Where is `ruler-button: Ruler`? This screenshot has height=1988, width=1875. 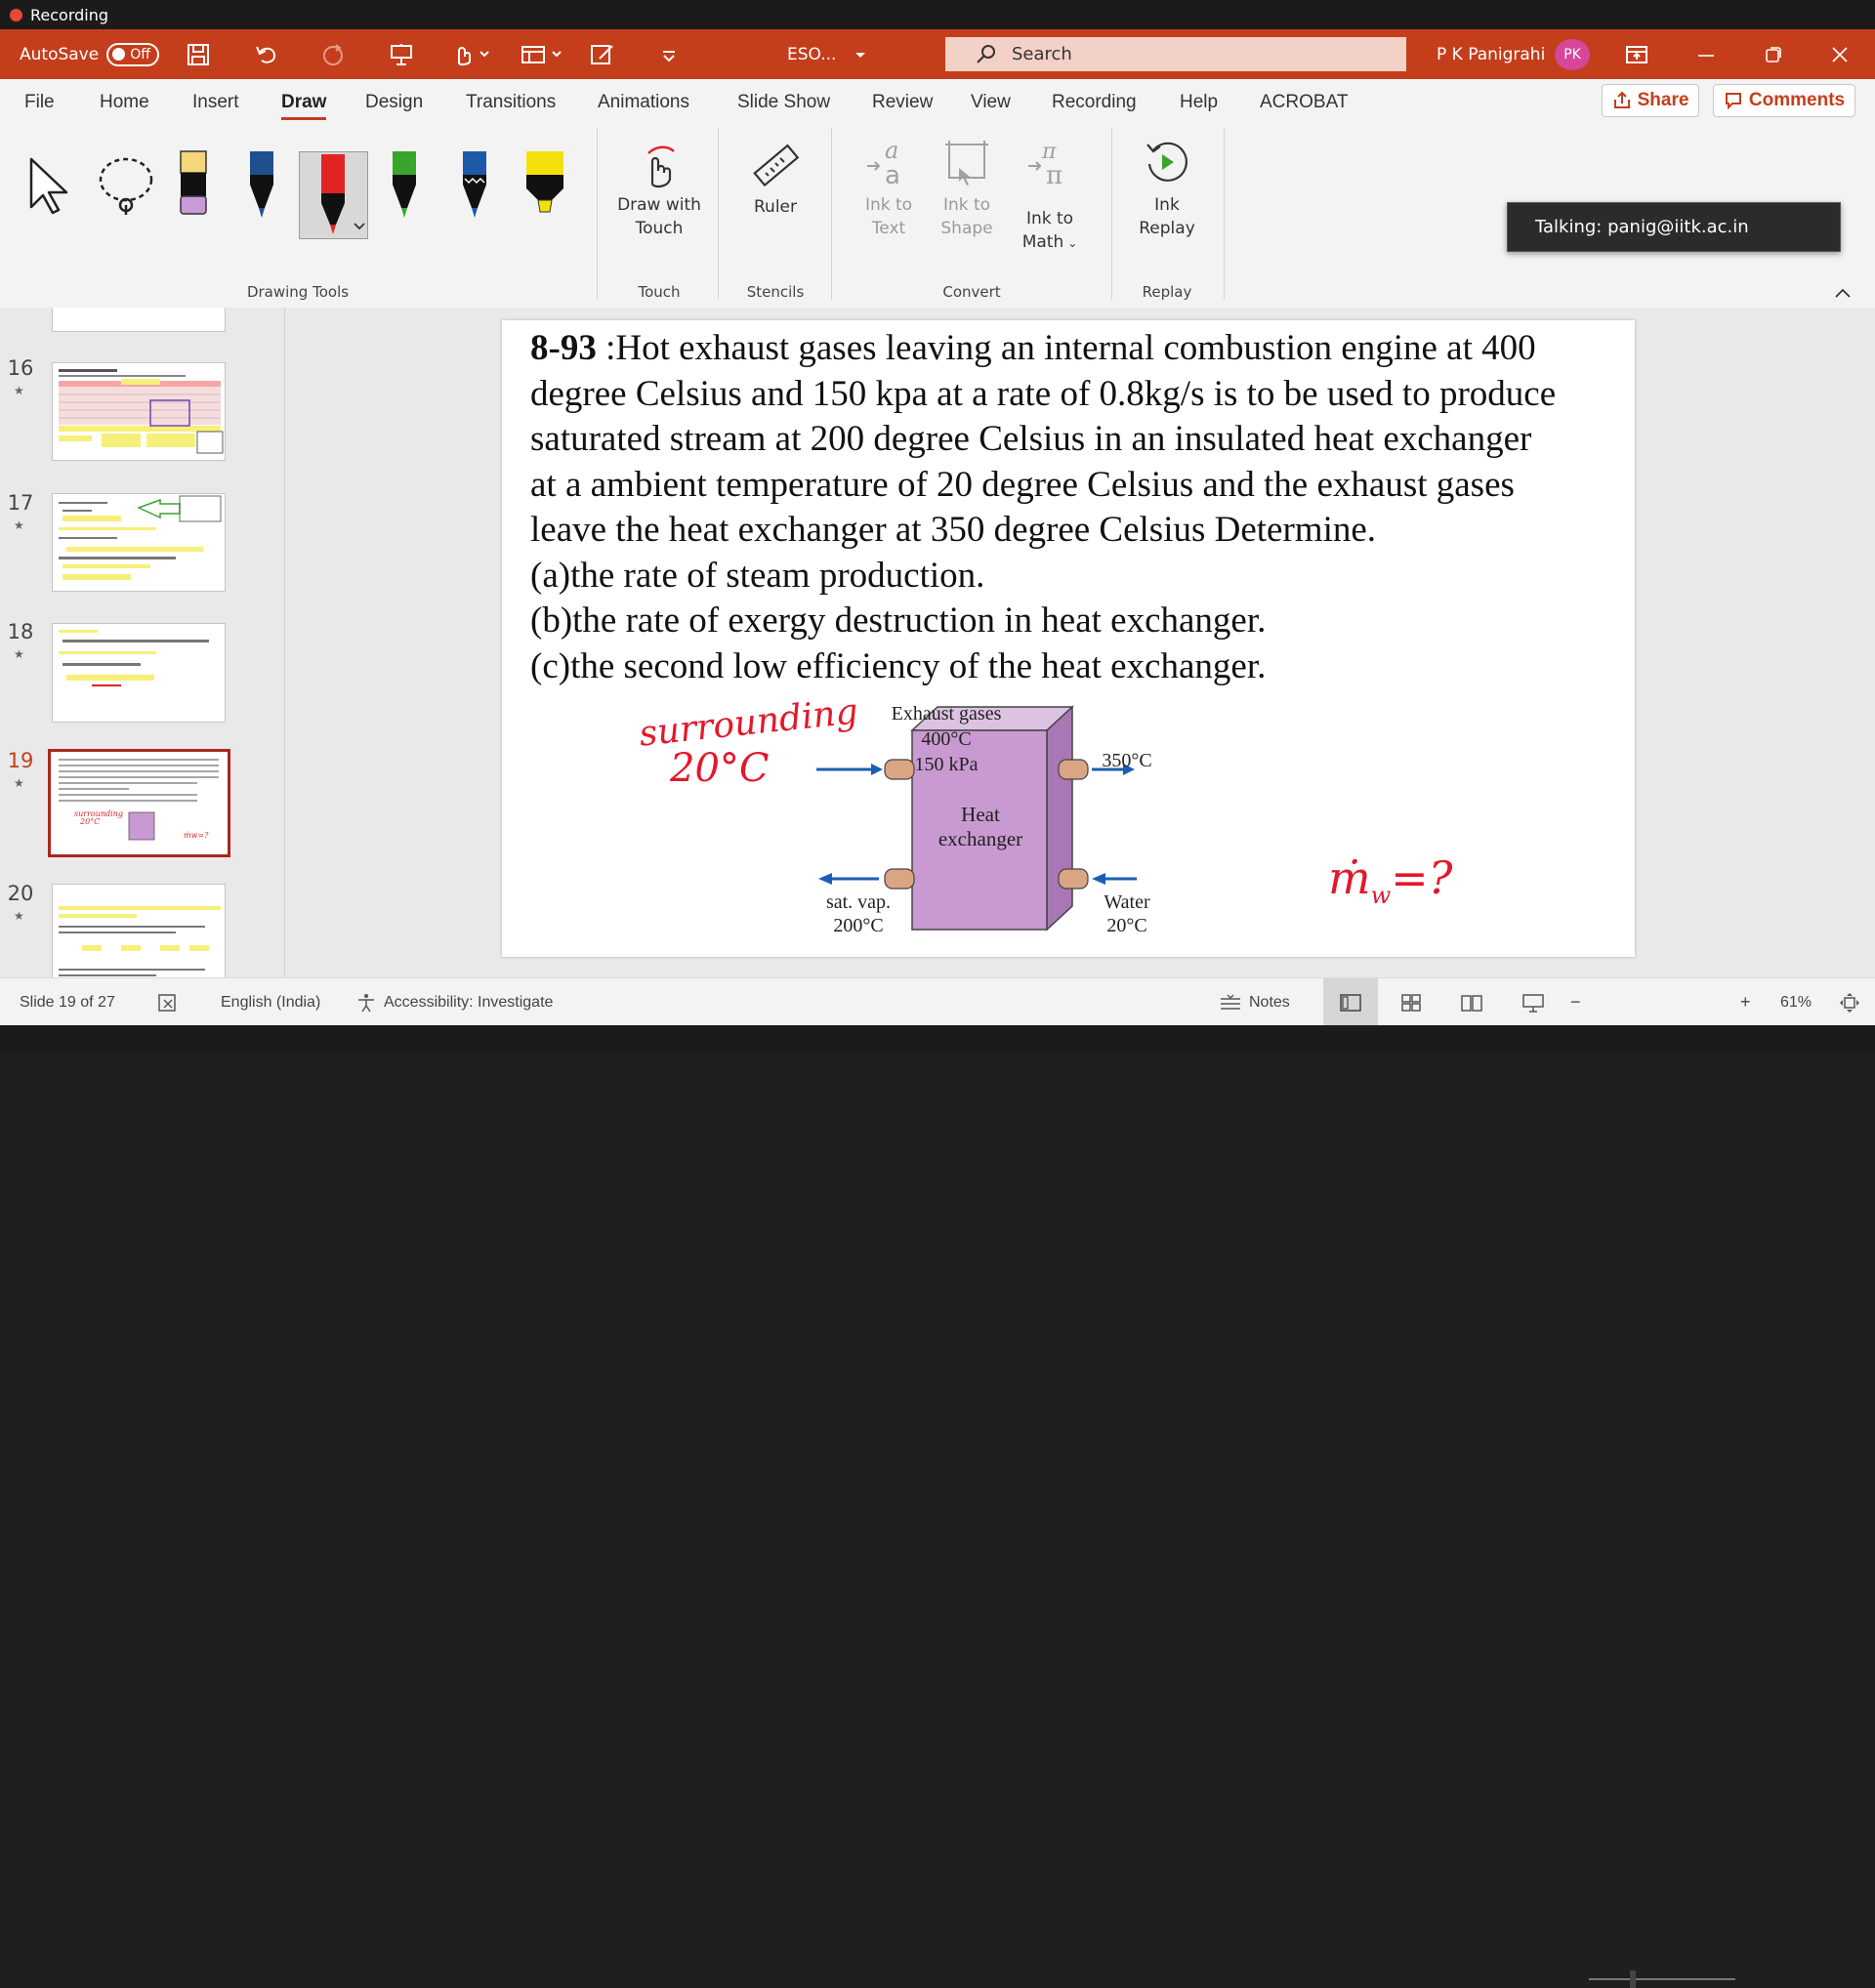 ruler-button: Ruler is located at coordinates (775, 185).